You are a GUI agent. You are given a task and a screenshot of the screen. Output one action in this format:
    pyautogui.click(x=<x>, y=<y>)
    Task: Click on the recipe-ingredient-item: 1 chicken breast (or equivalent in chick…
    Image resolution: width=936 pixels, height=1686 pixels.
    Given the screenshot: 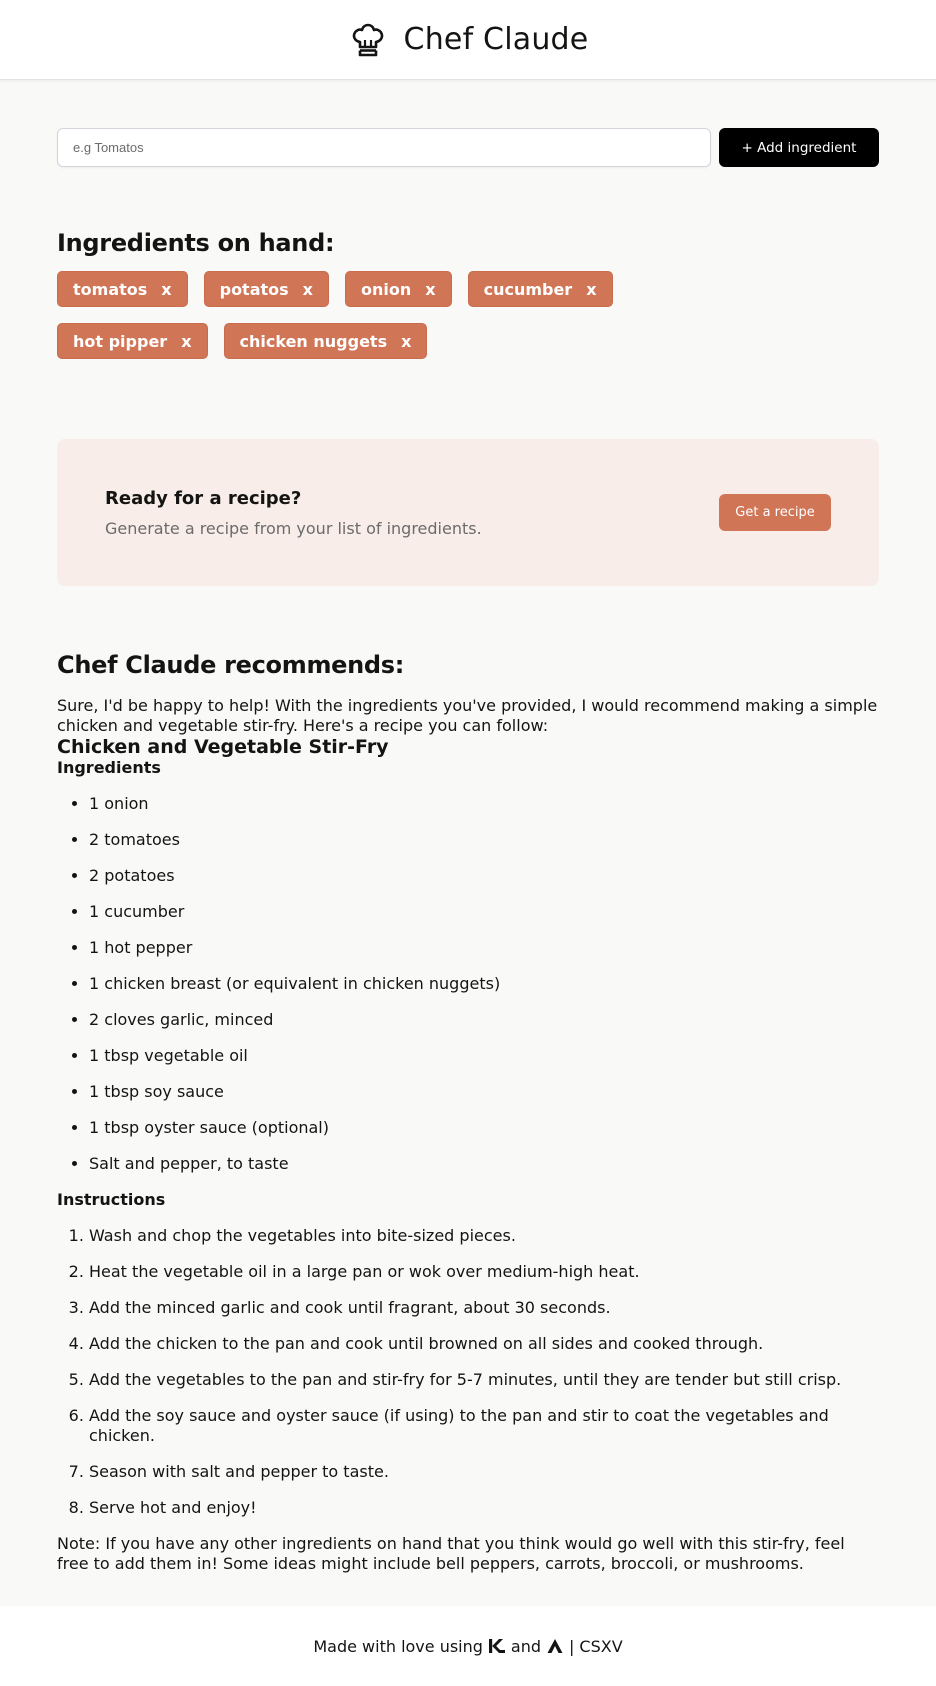 What is the action you would take?
    pyautogui.click(x=484, y=984)
    